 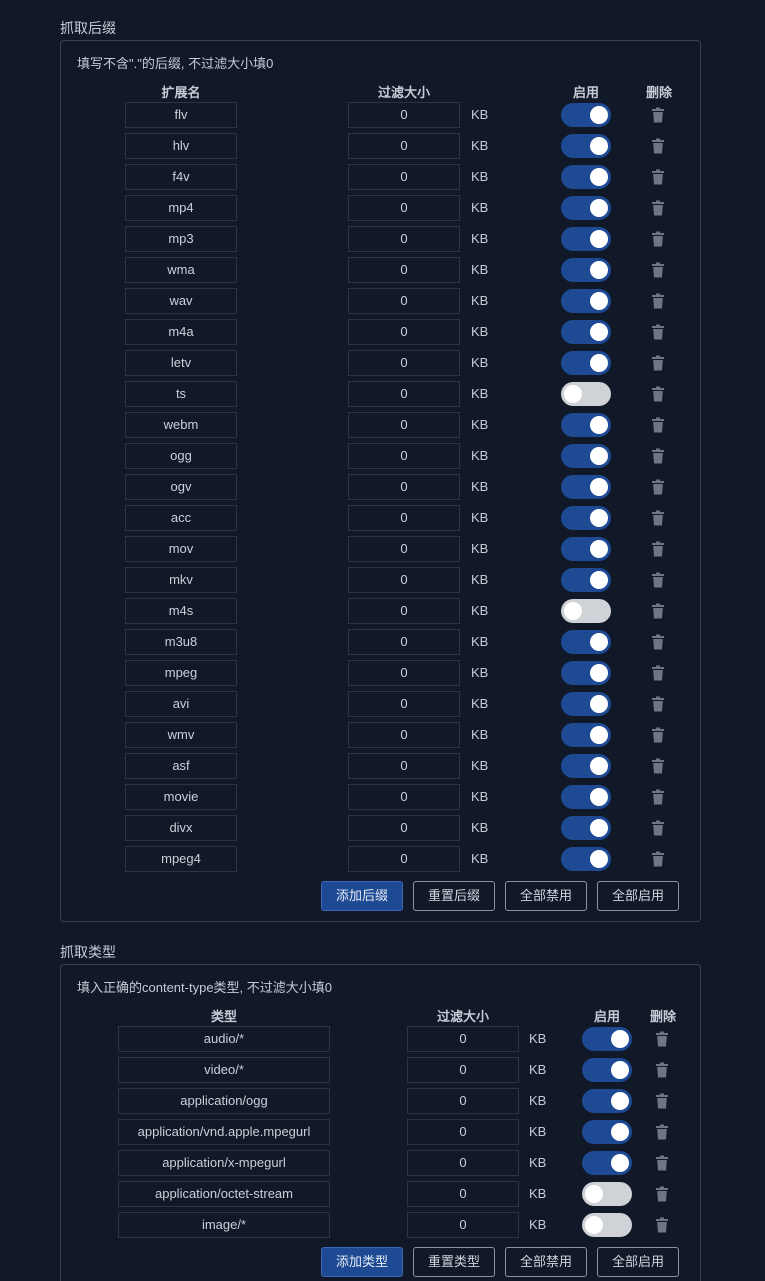 What do you see at coordinates (224, 1225) in the screenshot?
I see `type-name-input: image/*` at bounding box center [224, 1225].